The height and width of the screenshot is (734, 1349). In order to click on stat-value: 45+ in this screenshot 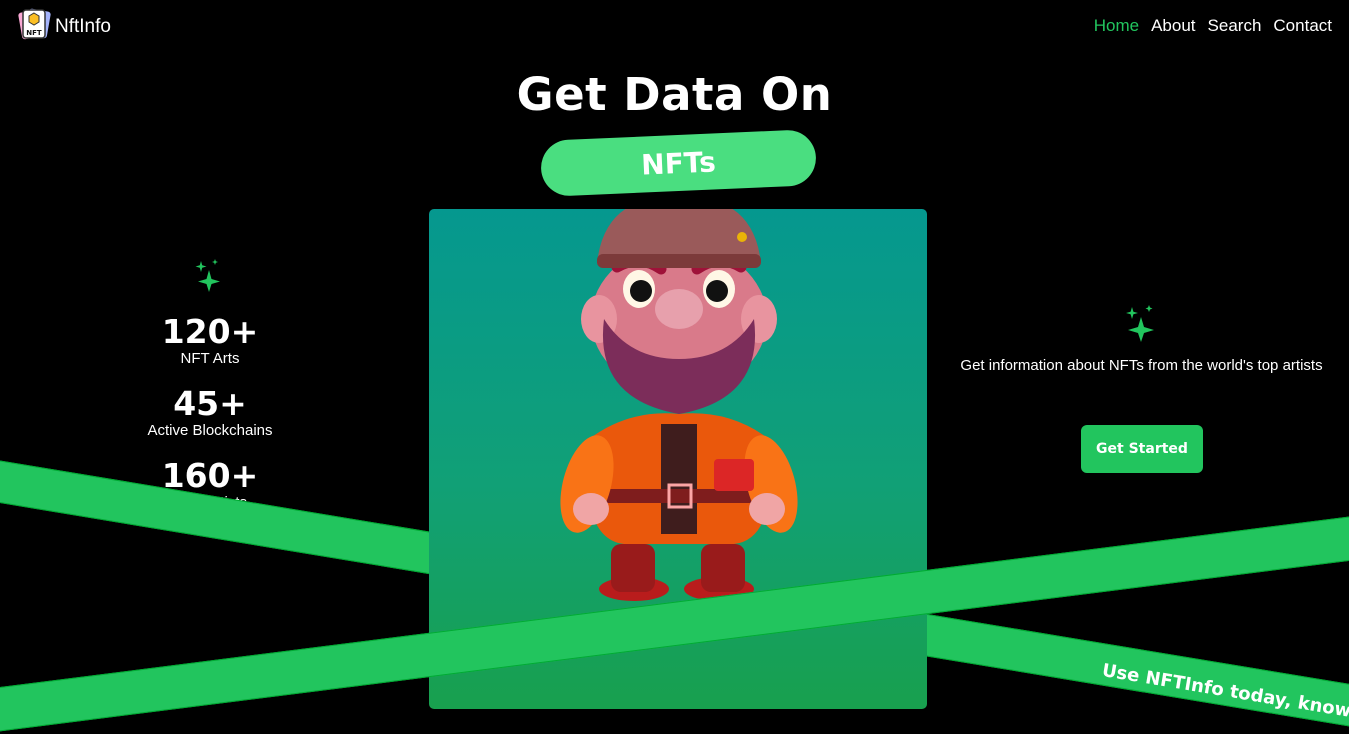, I will do `click(210, 403)`.